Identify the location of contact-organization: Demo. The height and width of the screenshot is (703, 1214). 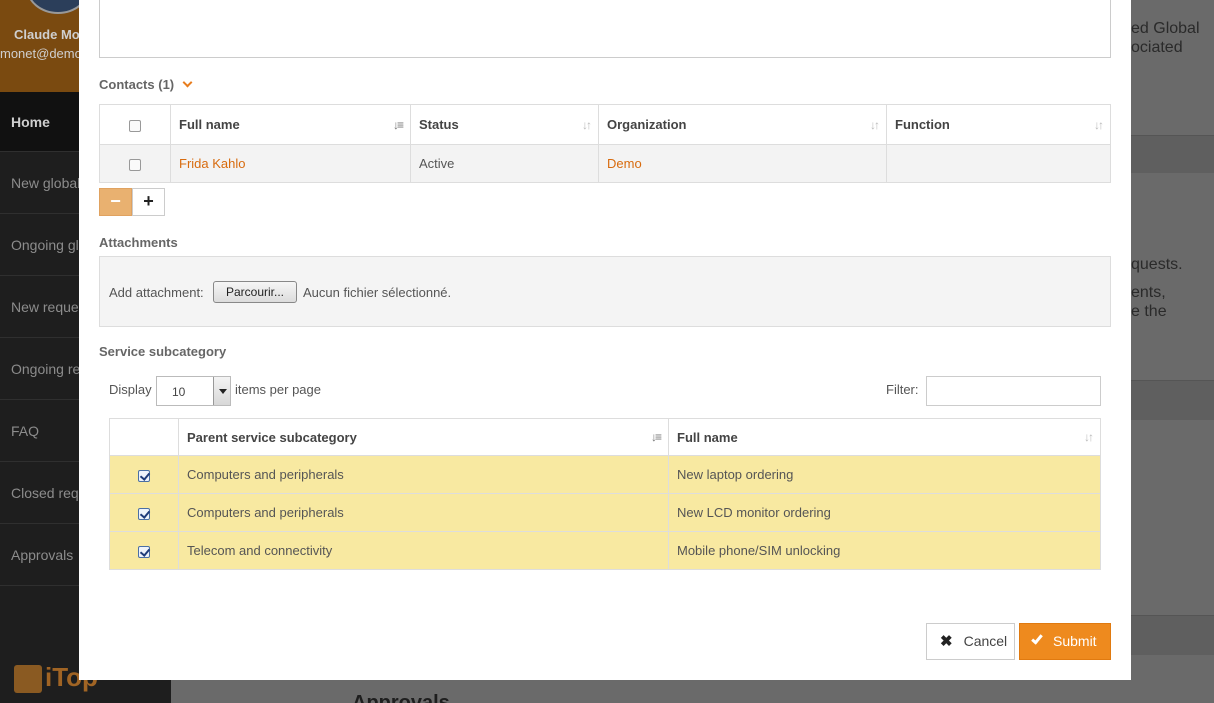
(742, 163).